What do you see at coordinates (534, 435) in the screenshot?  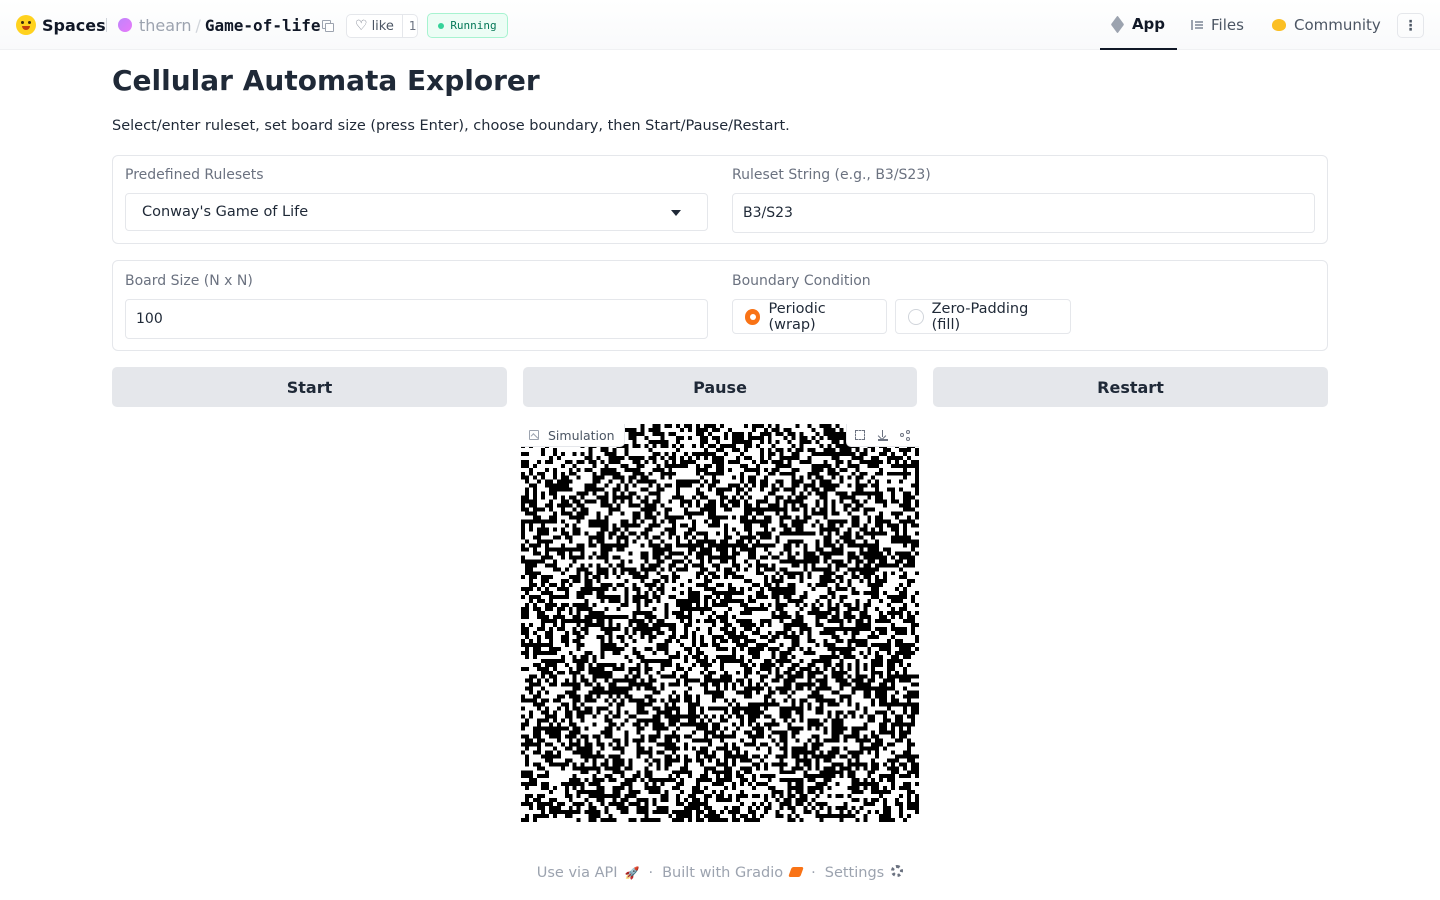 I see `image-icon` at bounding box center [534, 435].